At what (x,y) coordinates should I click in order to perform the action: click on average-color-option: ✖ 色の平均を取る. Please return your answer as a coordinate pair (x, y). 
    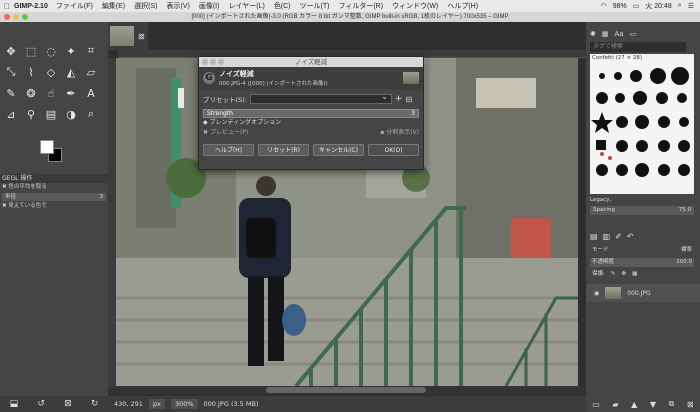
    Looking at the image, I should click on (54, 187).